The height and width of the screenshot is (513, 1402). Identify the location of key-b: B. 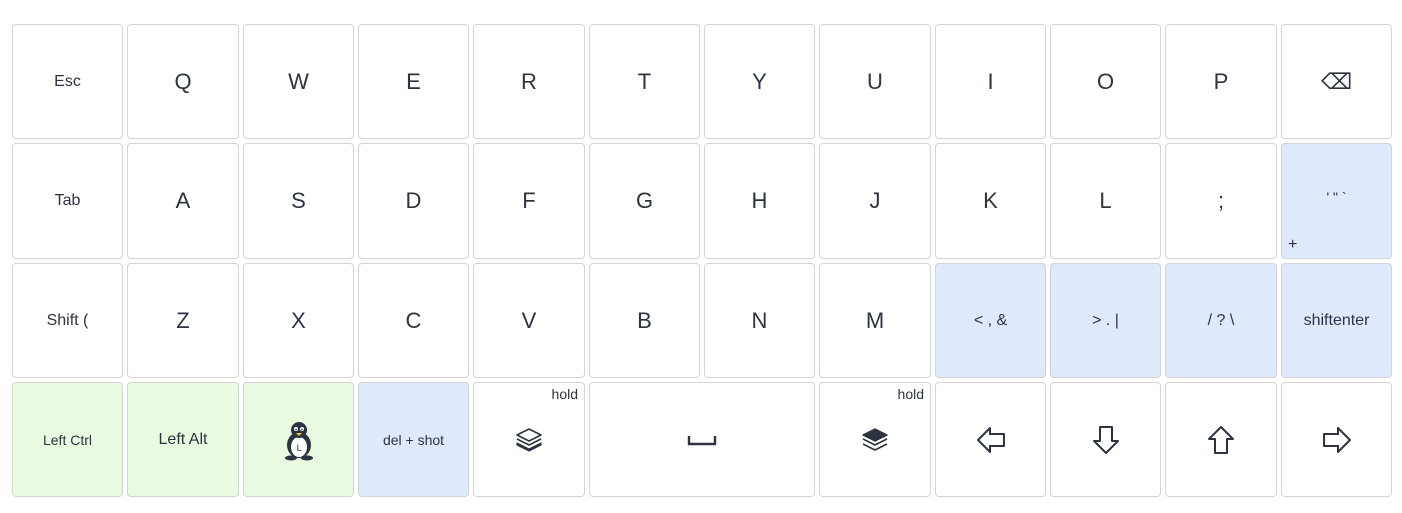
(644, 320).